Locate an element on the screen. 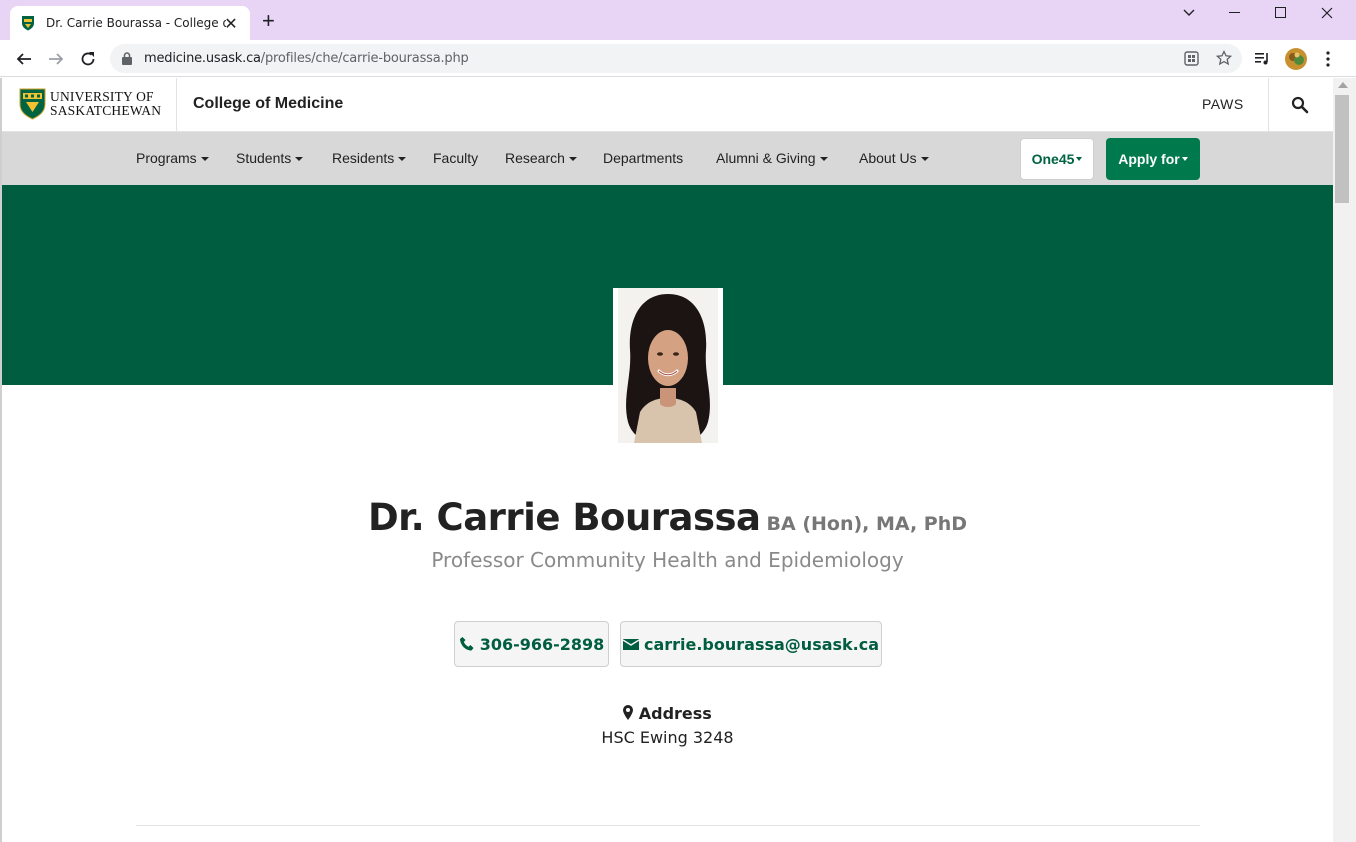 The image size is (1356, 842). scroll-up-arrow-icon is located at coordinates (1343, 85).